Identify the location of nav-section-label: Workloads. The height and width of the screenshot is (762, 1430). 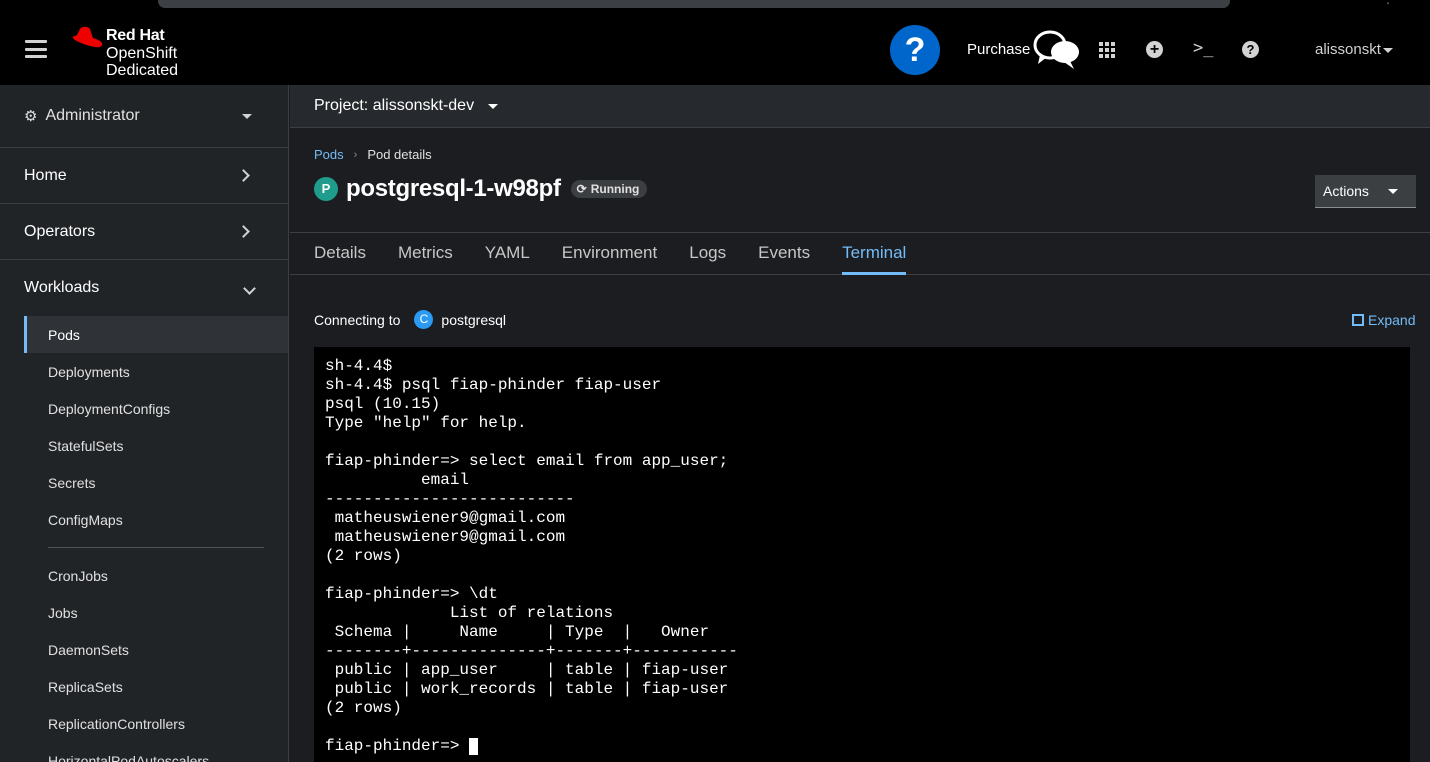
(62, 287).